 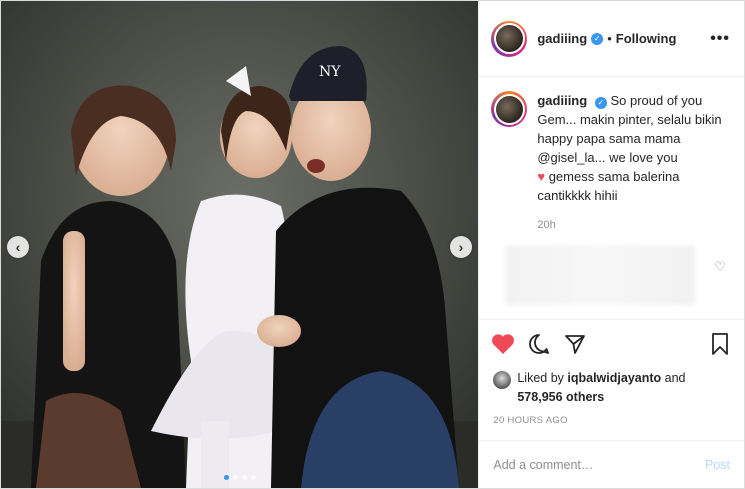 I want to click on comment-input, so click(x=599, y=464).